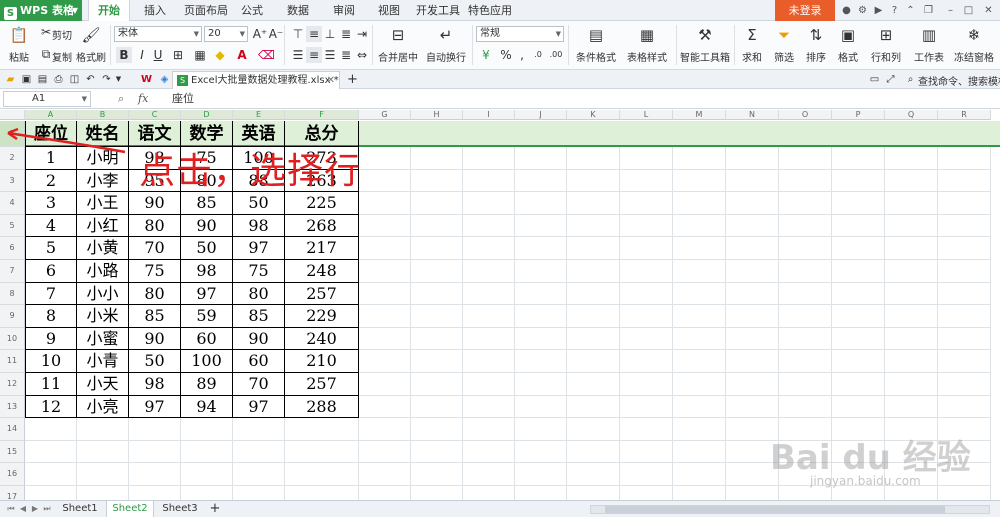  I want to click on fullscreen-icon: ⤢, so click(890, 79).